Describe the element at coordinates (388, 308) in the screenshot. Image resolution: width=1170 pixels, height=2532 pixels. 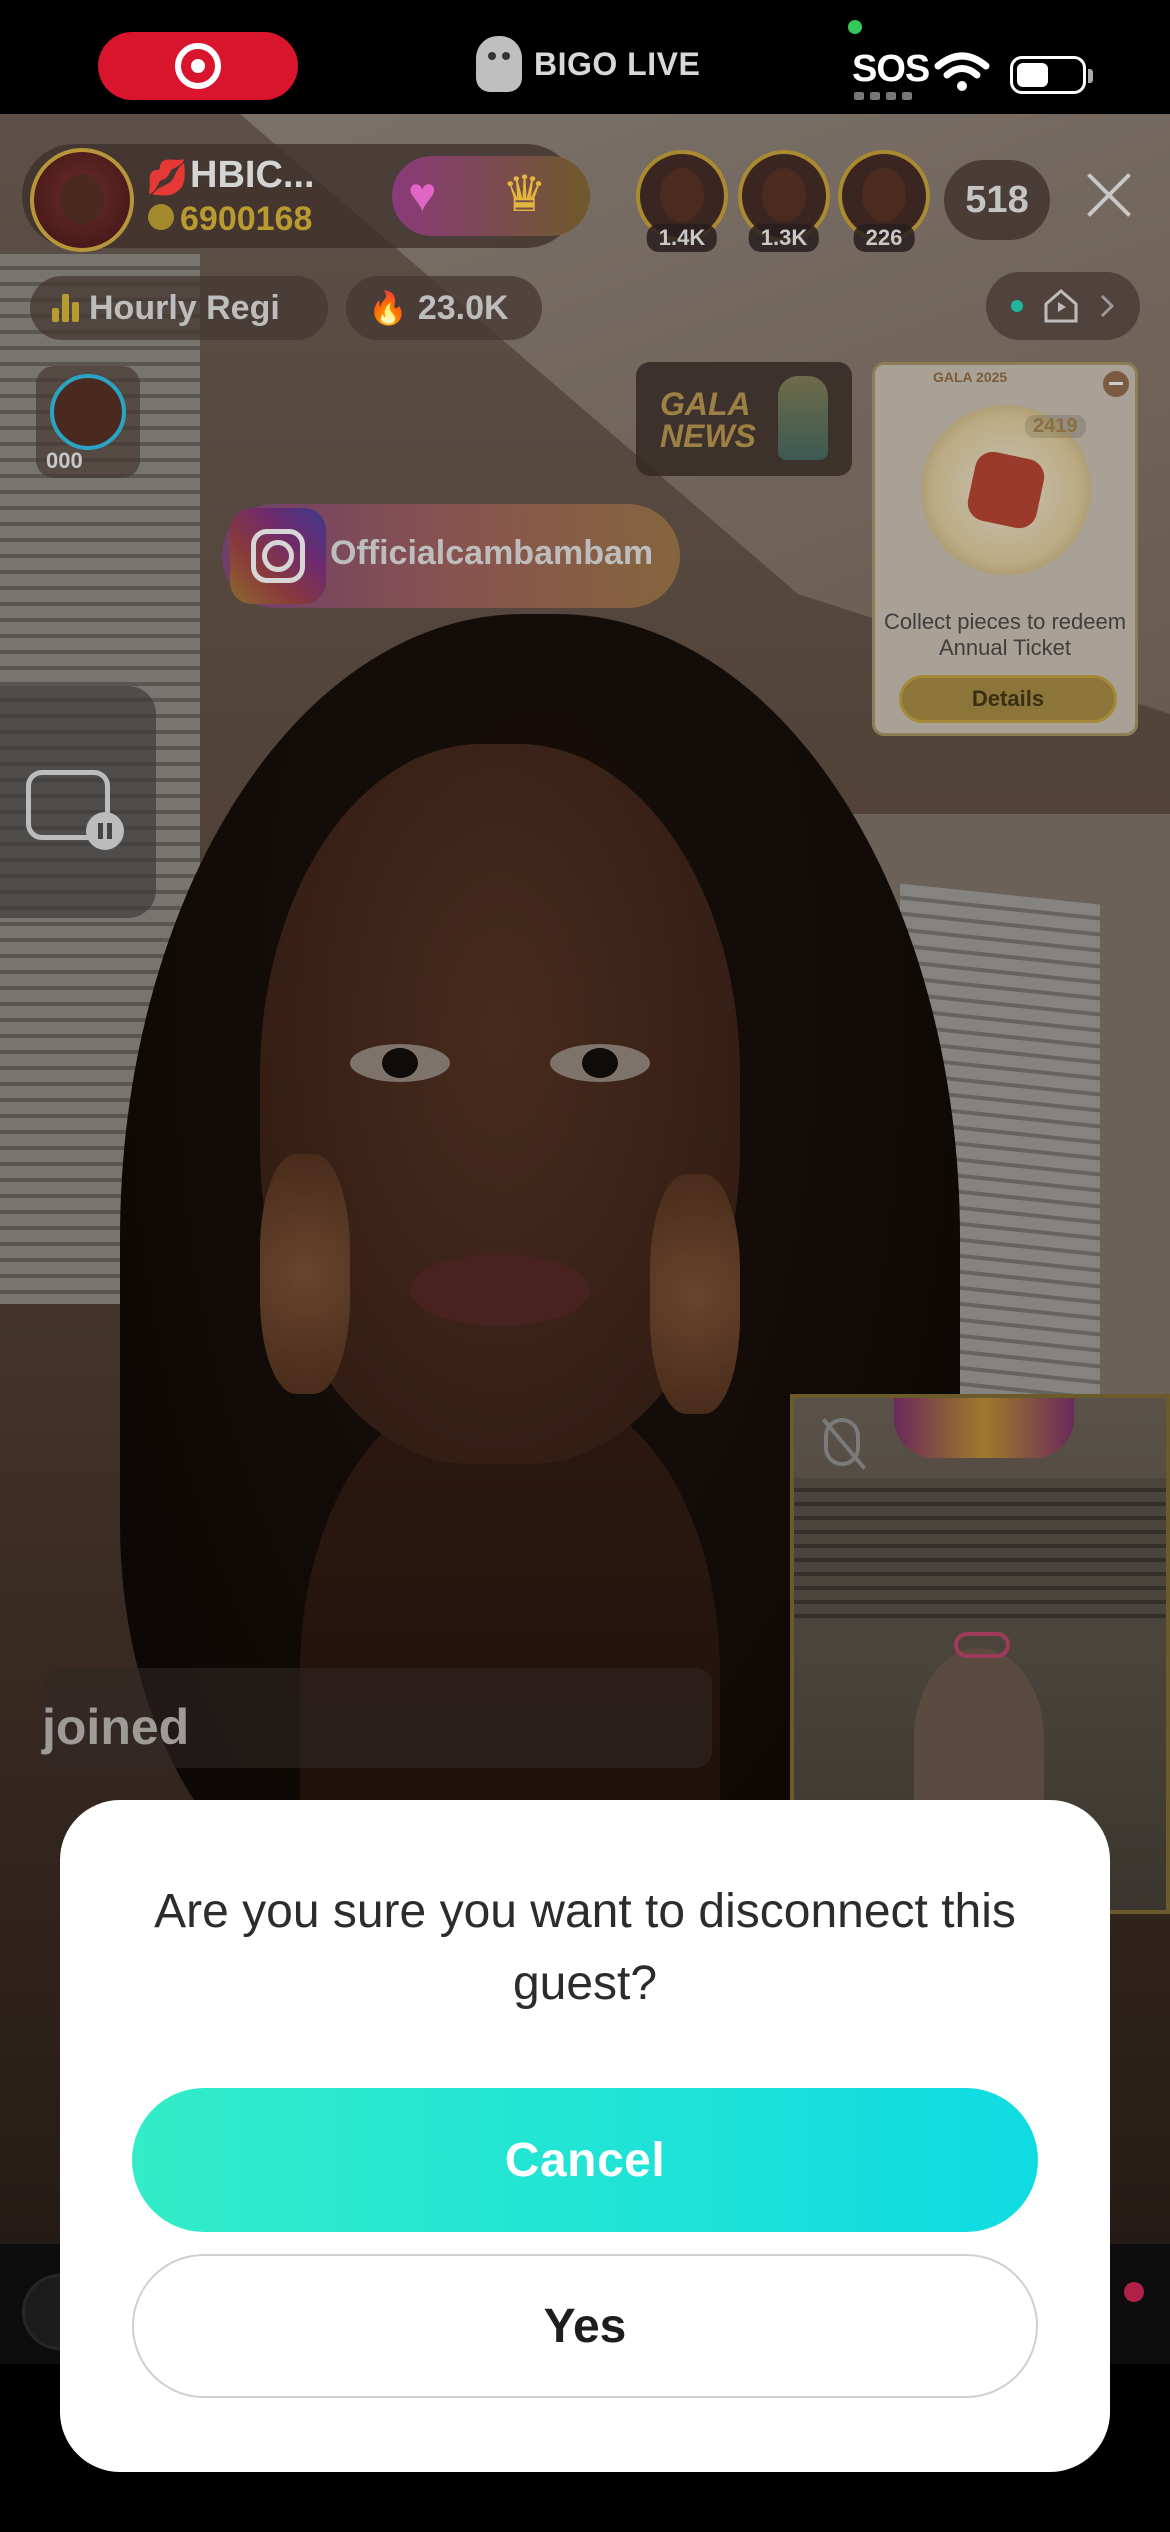
I see `flame-icon: 🔥` at that location.